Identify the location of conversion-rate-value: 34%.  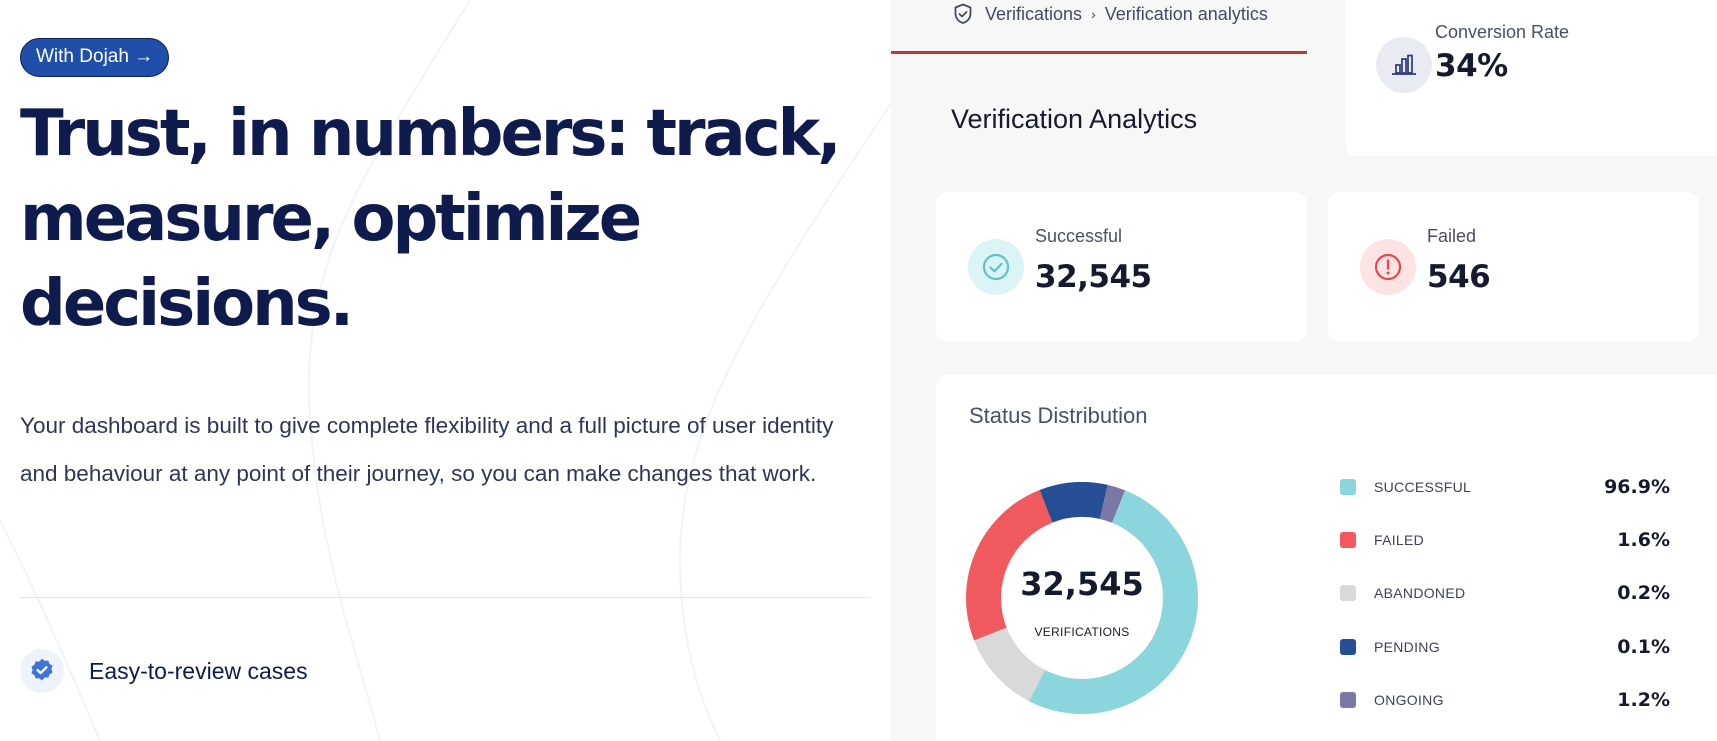
(1471, 66).